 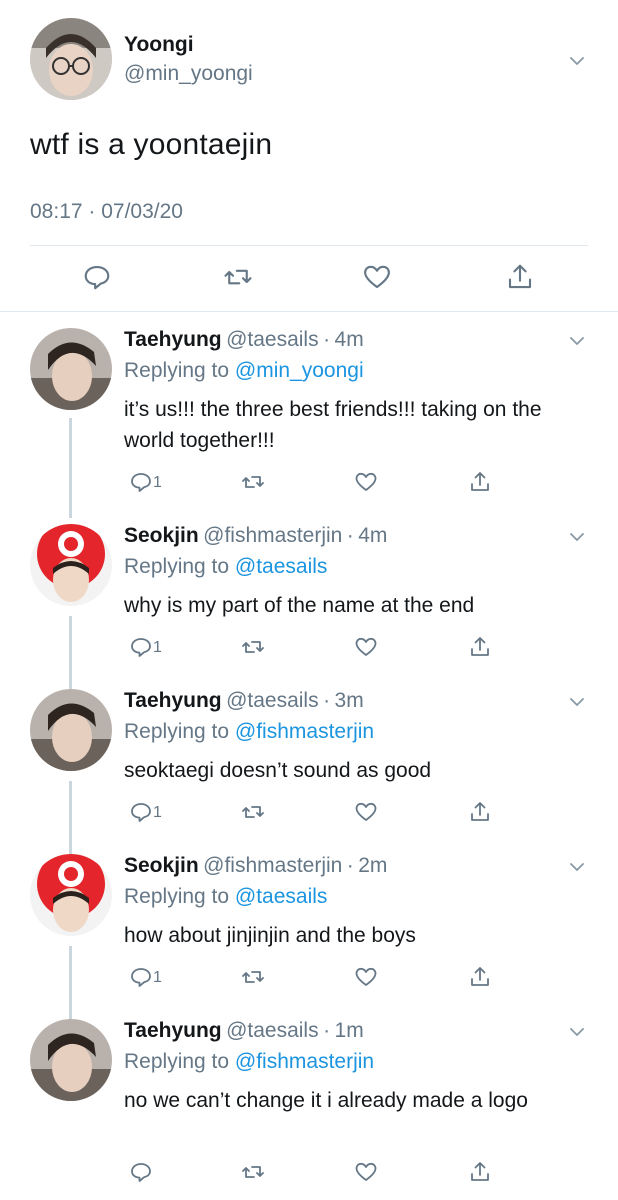 What do you see at coordinates (299, 605) in the screenshot?
I see `reply-text: why is my part of the name at the end` at bounding box center [299, 605].